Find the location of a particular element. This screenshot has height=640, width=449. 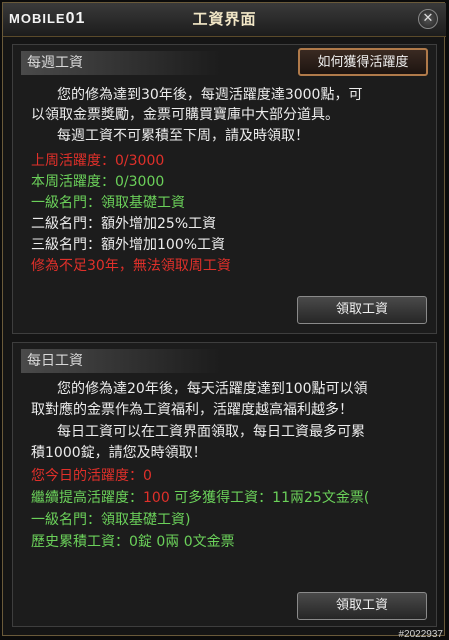

how-to-get-activity-button: 如何獲得活躍度 is located at coordinates (363, 62).